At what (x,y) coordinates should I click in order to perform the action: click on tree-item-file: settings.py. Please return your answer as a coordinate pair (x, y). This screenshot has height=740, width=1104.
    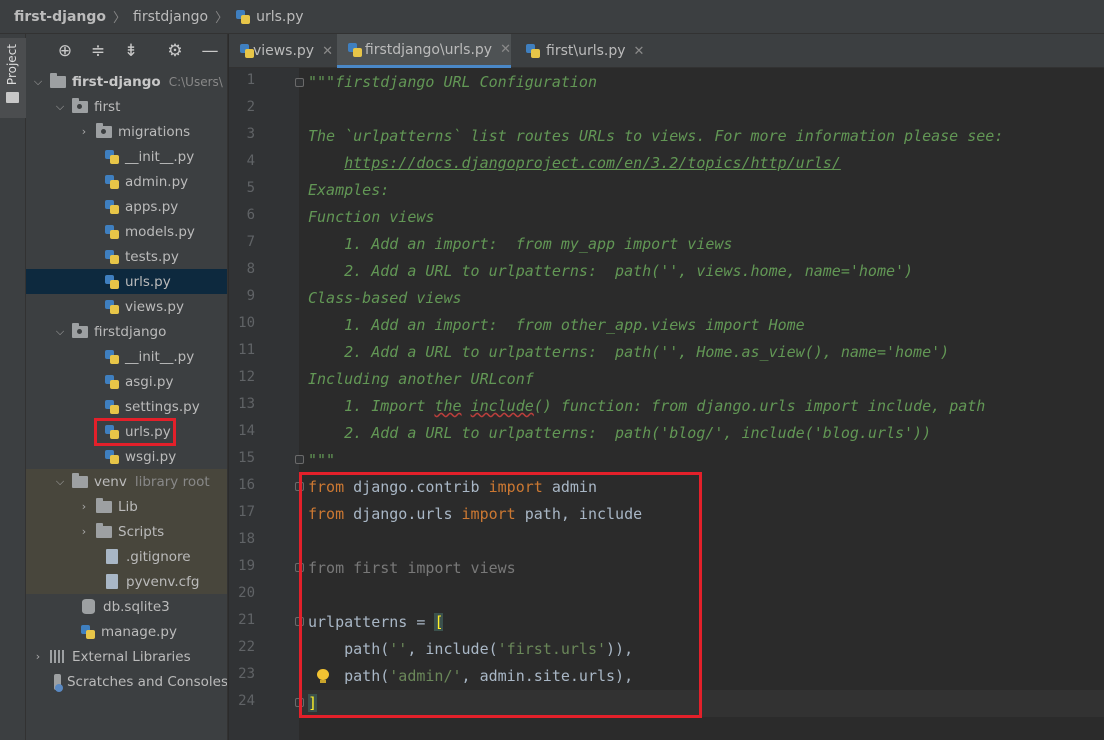
    Looking at the image, I should click on (126, 406).